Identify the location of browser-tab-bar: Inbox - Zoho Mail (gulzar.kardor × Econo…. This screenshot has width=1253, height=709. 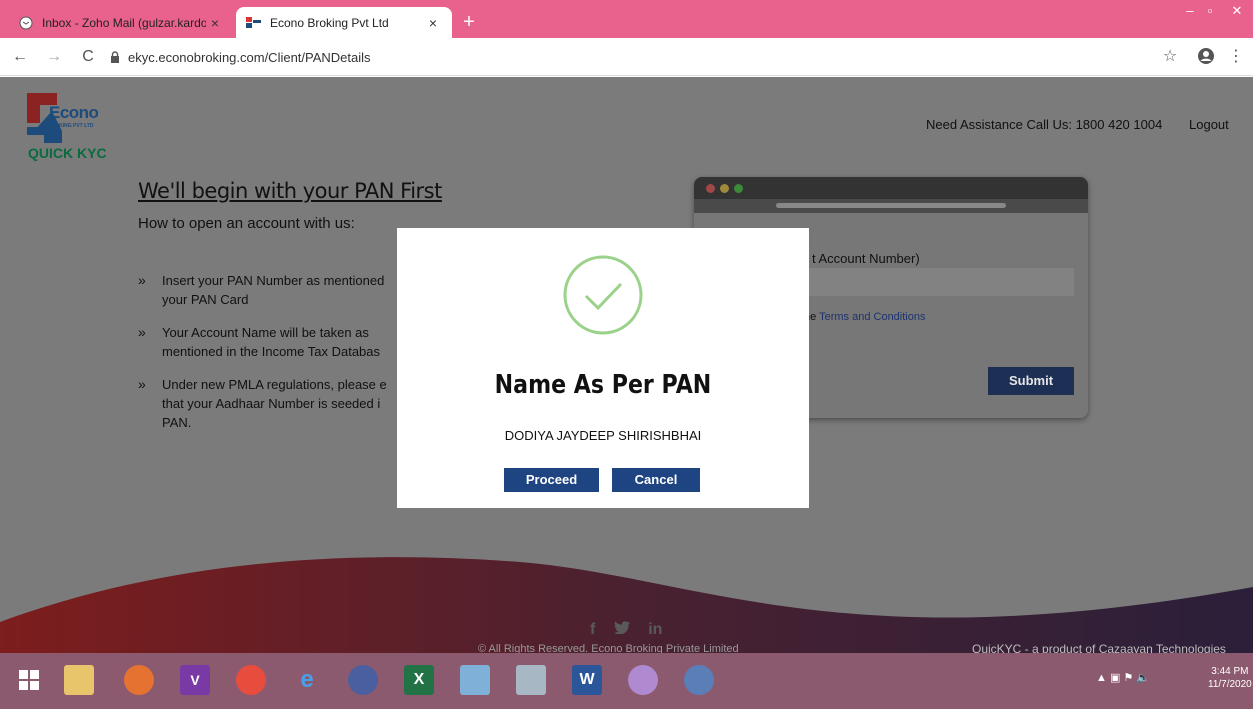
(626, 19).